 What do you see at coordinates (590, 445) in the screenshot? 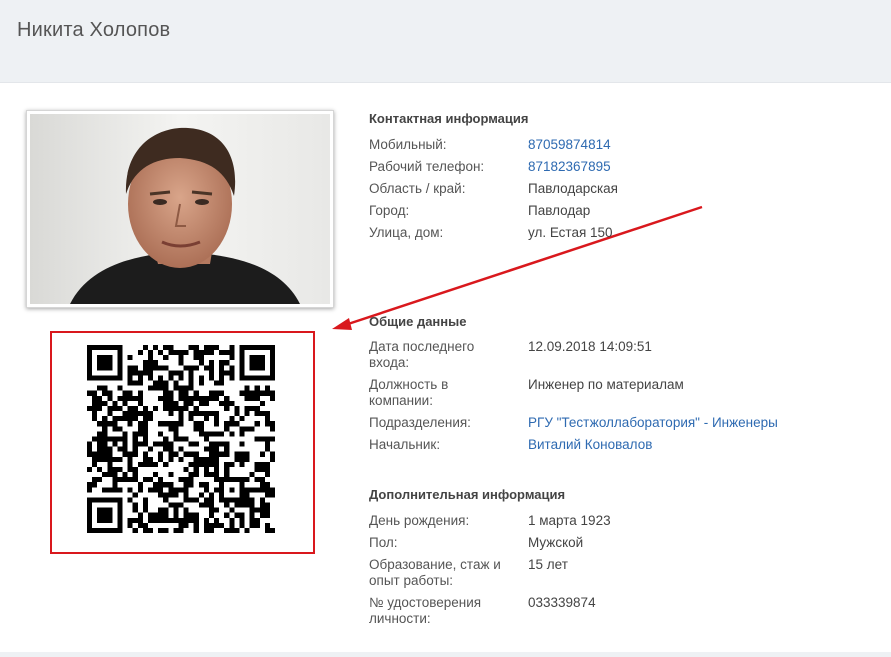
I see `manager-link: Виталий Коновалов` at bounding box center [590, 445].